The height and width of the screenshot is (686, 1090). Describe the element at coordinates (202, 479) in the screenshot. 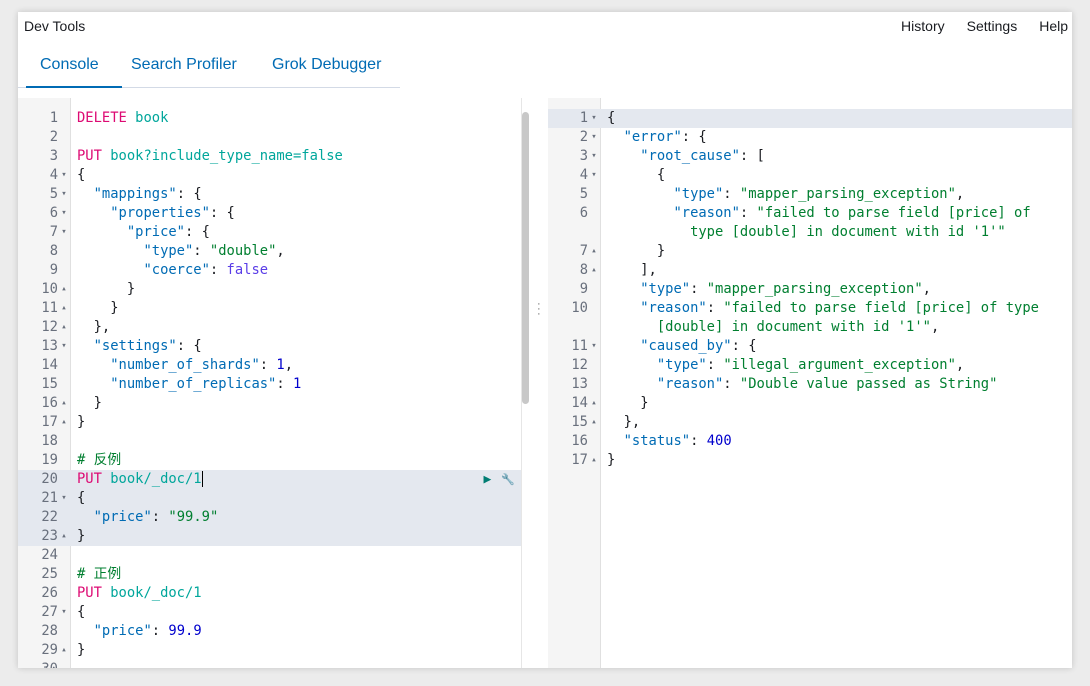

I see `text-cursor` at that location.